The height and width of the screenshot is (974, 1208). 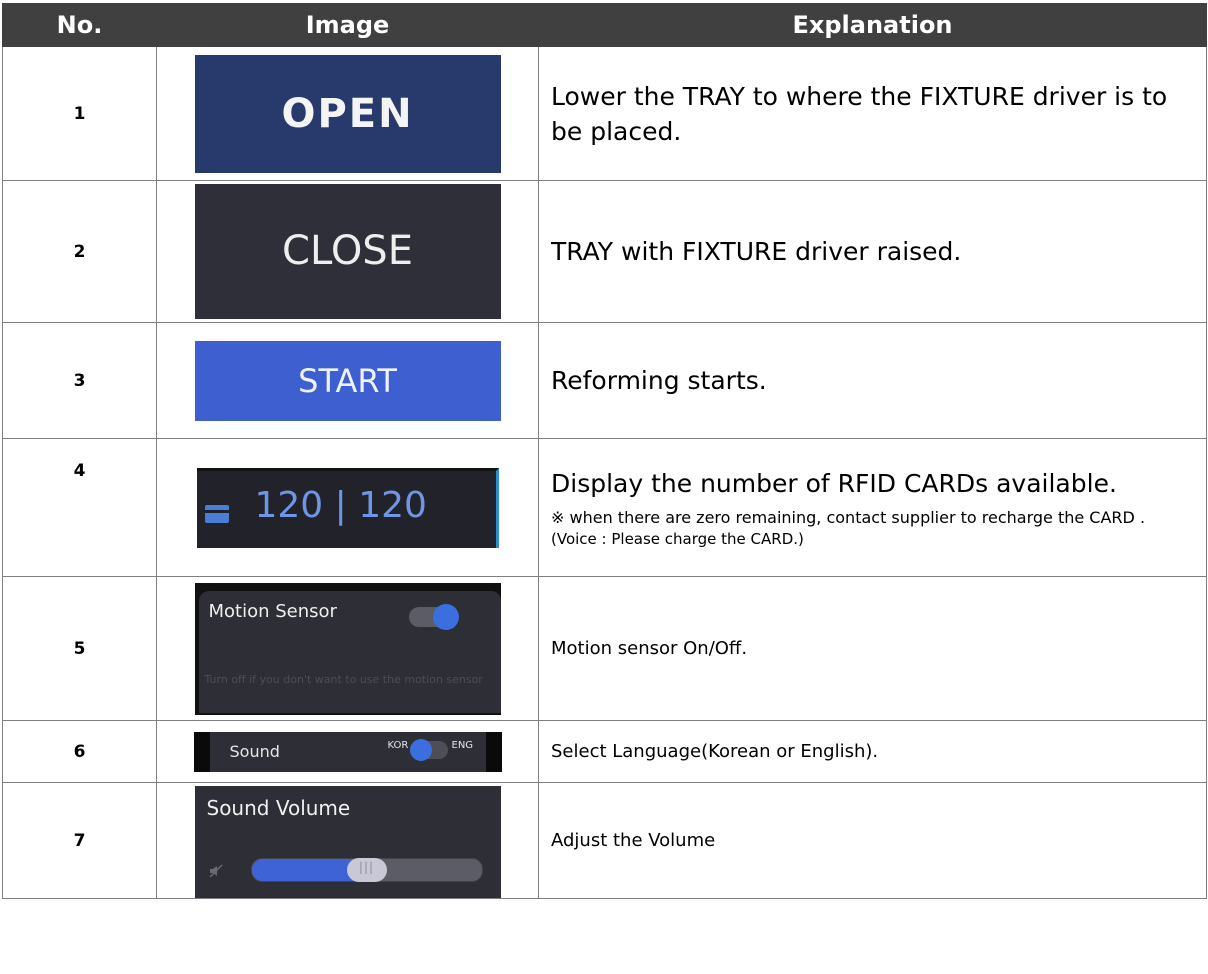 What do you see at coordinates (79, 648) in the screenshot?
I see `row-number: 5` at bounding box center [79, 648].